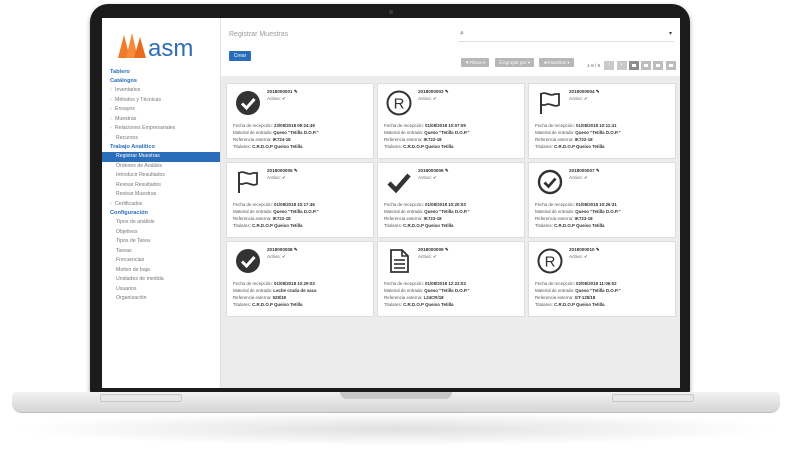 Image resolution: width=792 pixels, height=452 pixels. What do you see at coordinates (670, 33) in the screenshot?
I see `search-dropdown-icon: ▾` at bounding box center [670, 33].